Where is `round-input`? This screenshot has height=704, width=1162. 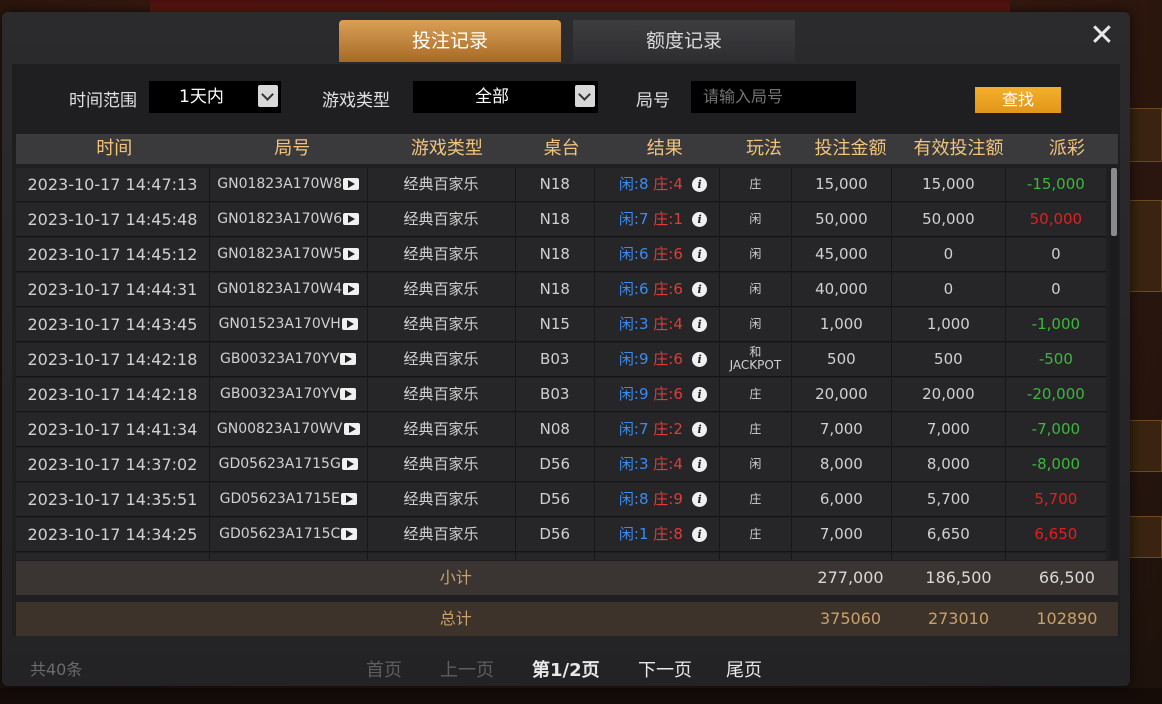 round-input is located at coordinates (773, 97).